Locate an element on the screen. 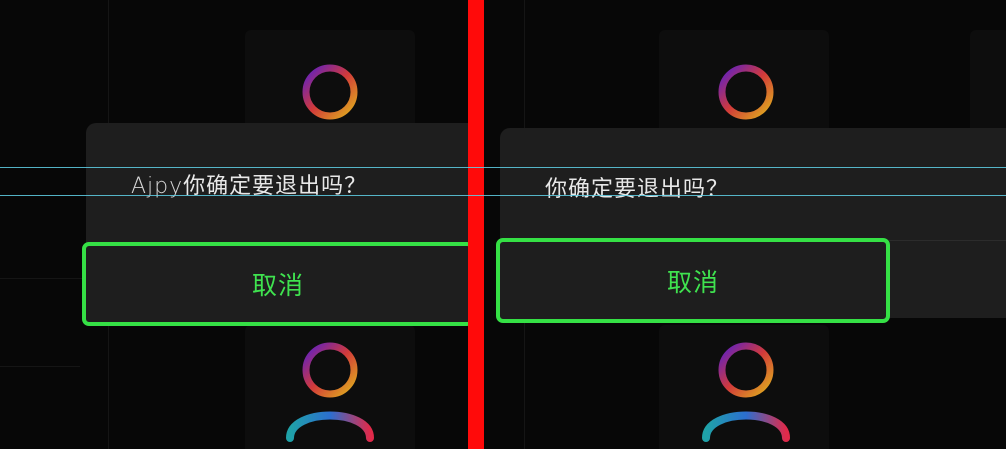 The height and width of the screenshot is (449, 1006). background-gridline is located at coordinates (40, 366).